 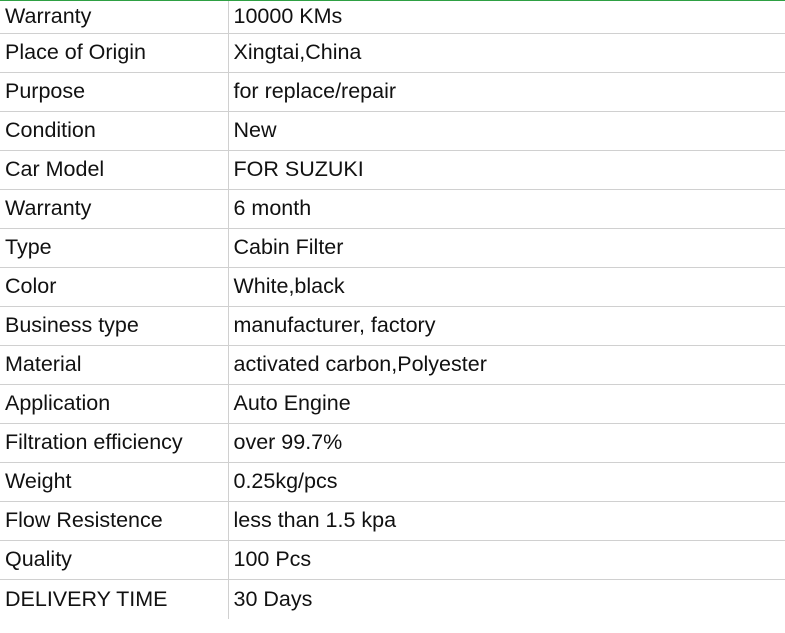 I want to click on table-row: Color White,black, so click(x=392, y=287).